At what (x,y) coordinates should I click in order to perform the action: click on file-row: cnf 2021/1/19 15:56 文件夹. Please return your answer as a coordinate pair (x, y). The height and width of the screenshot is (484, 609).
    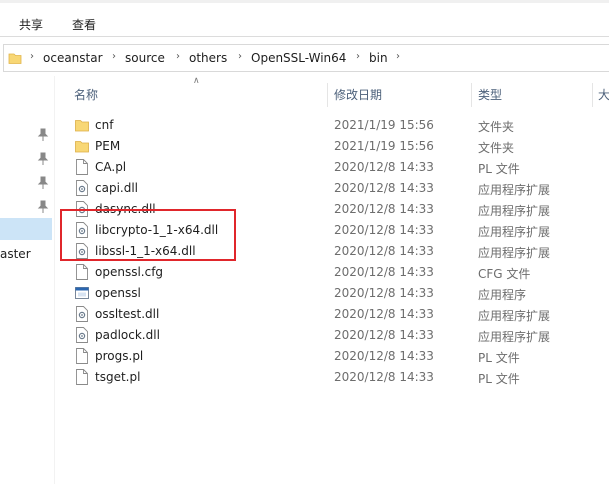
    Looking at the image, I should click on (337, 125).